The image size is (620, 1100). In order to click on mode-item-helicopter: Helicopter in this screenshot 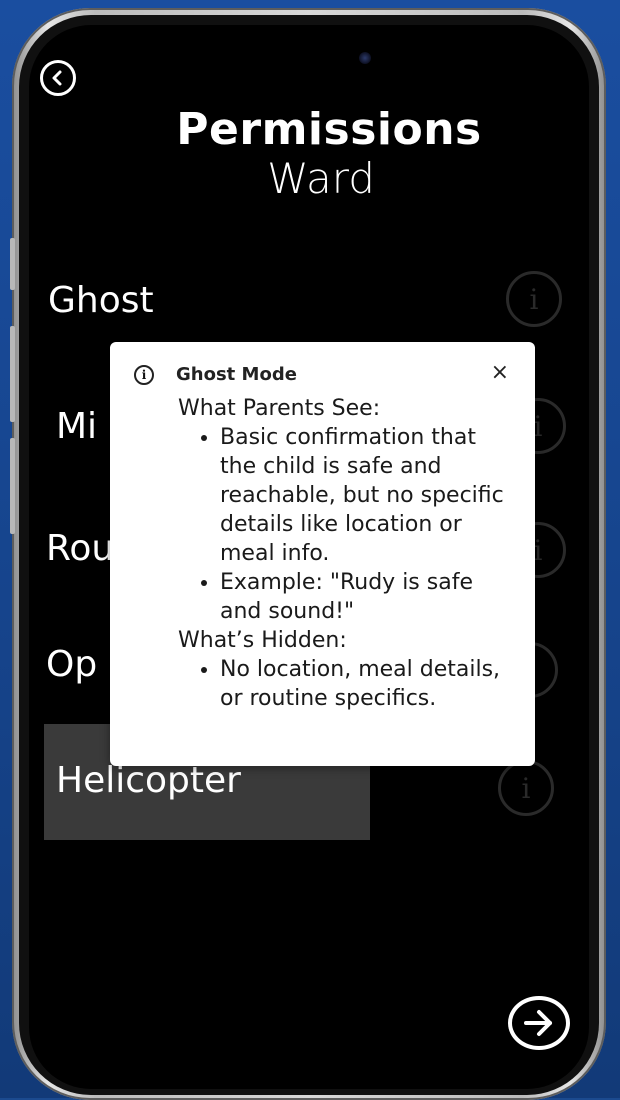, I will do `click(148, 780)`.